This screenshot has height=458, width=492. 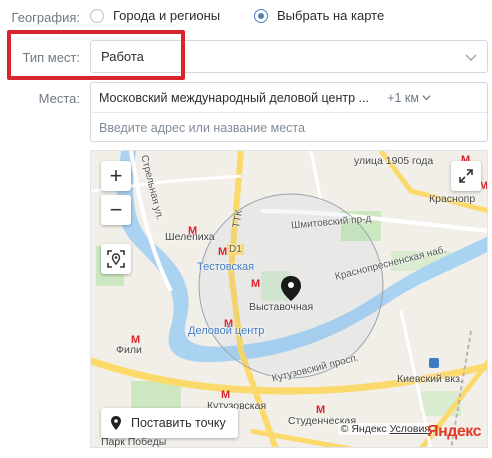 What do you see at coordinates (226, 267) in the screenshot?
I see `map-label-testovskaya: Тестовская` at bounding box center [226, 267].